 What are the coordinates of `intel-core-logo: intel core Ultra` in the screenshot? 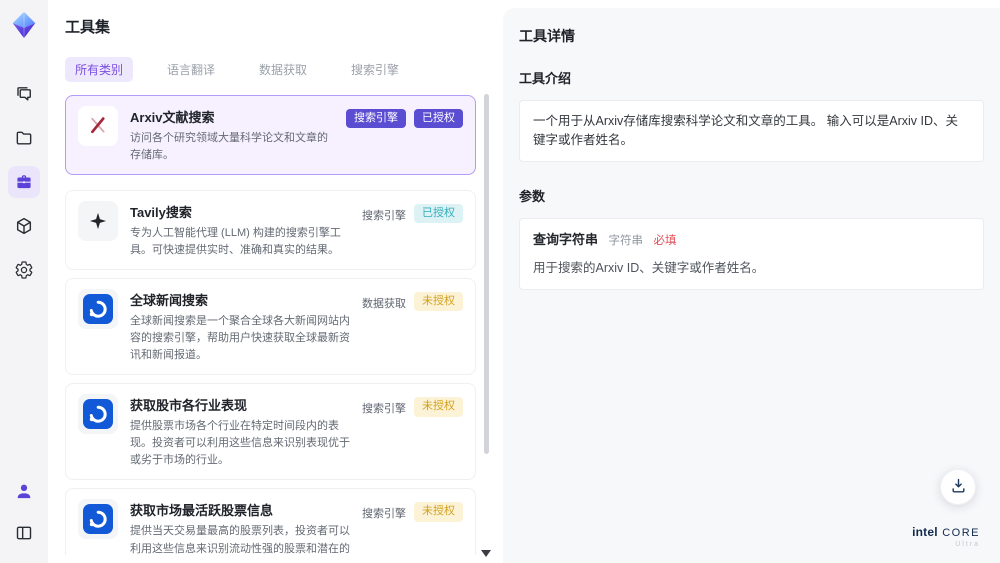 It's located at (946, 536).